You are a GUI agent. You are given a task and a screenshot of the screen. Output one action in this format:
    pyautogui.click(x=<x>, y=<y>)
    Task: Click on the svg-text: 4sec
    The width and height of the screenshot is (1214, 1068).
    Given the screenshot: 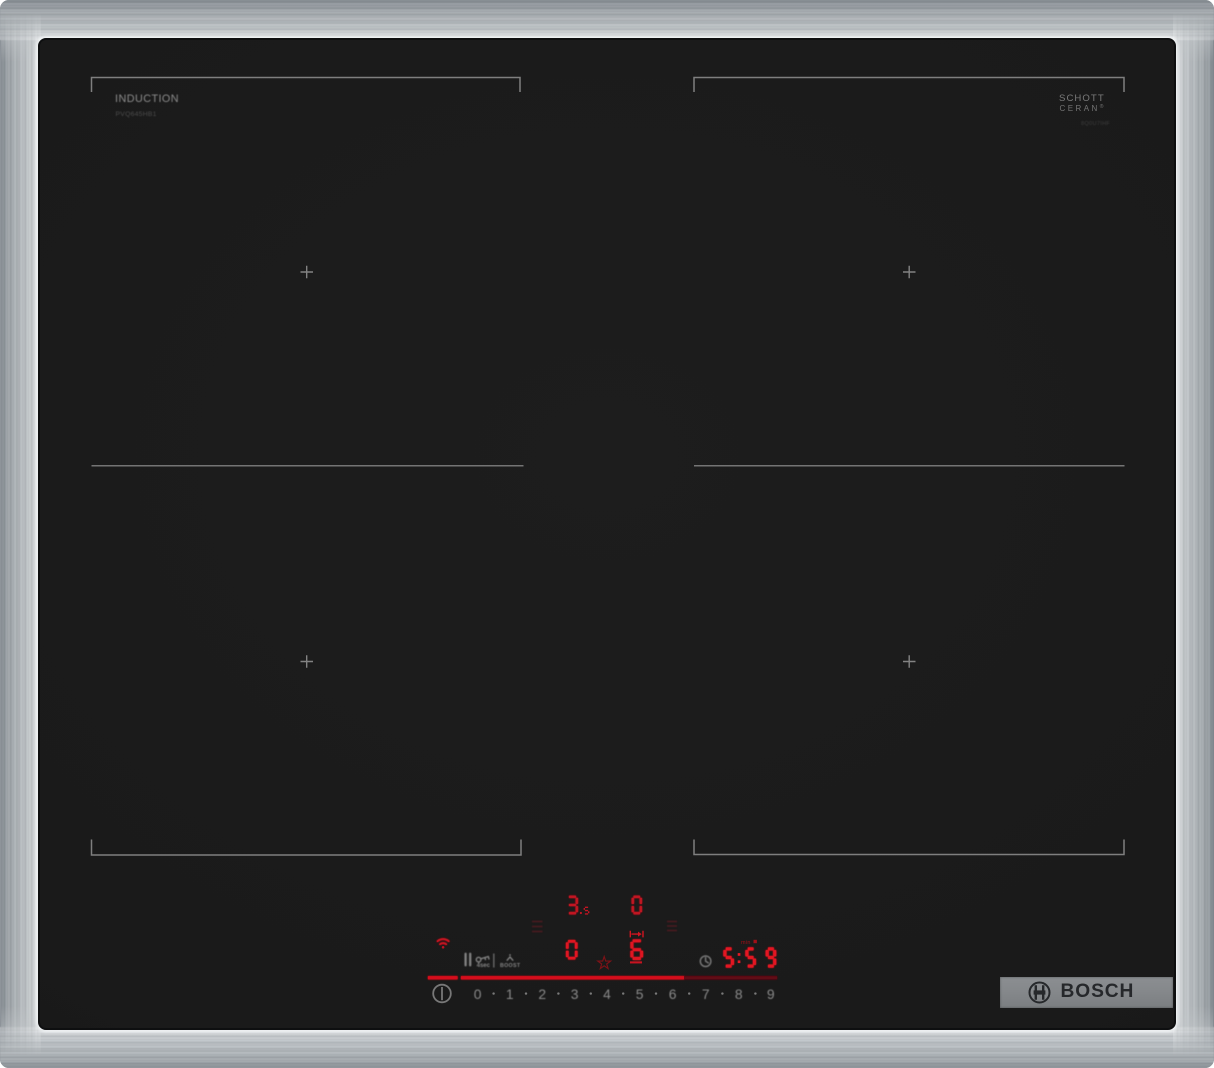 What is the action you would take?
    pyautogui.click(x=484, y=966)
    